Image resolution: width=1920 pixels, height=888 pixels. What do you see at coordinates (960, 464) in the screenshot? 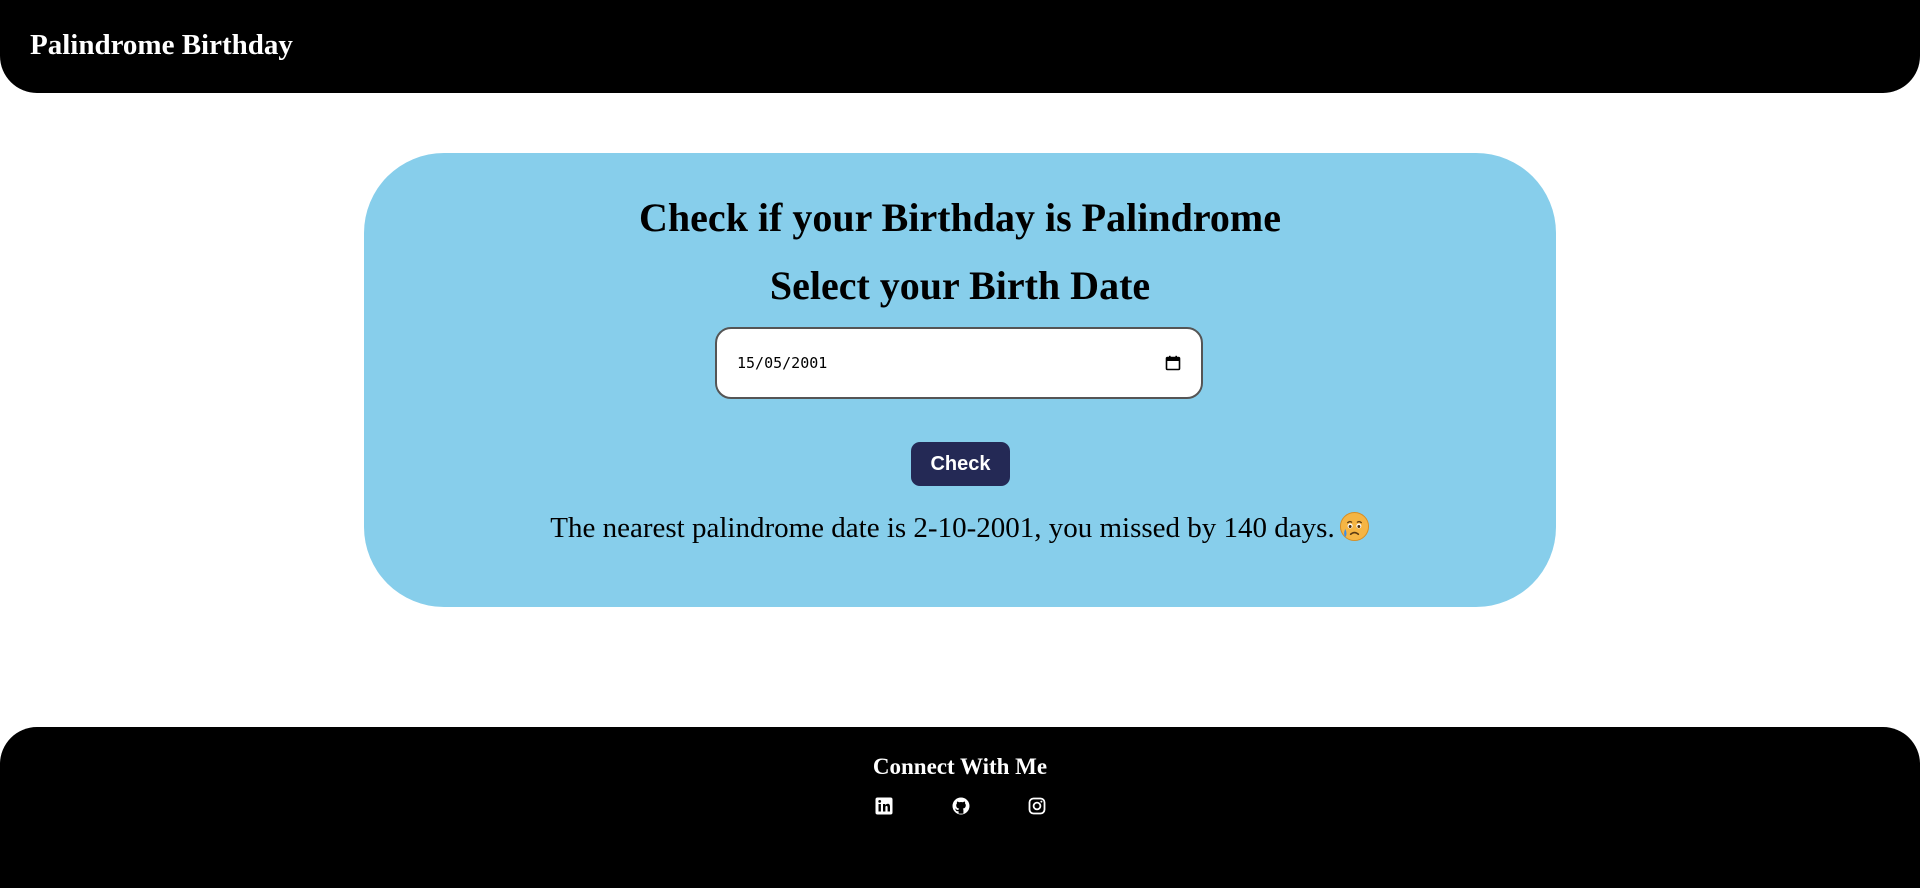
I see `check-button: Check` at bounding box center [960, 464].